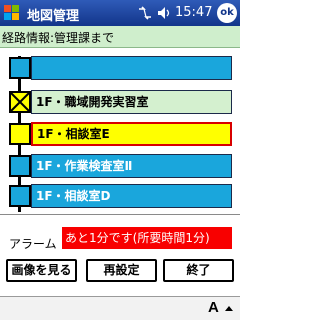 The width and height of the screenshot is (320, 320). What do you see at coordinates (120, 37) in the screenshot?
I see `route-header: 経路情報:管理課まで` at bounding box center [120, 37].